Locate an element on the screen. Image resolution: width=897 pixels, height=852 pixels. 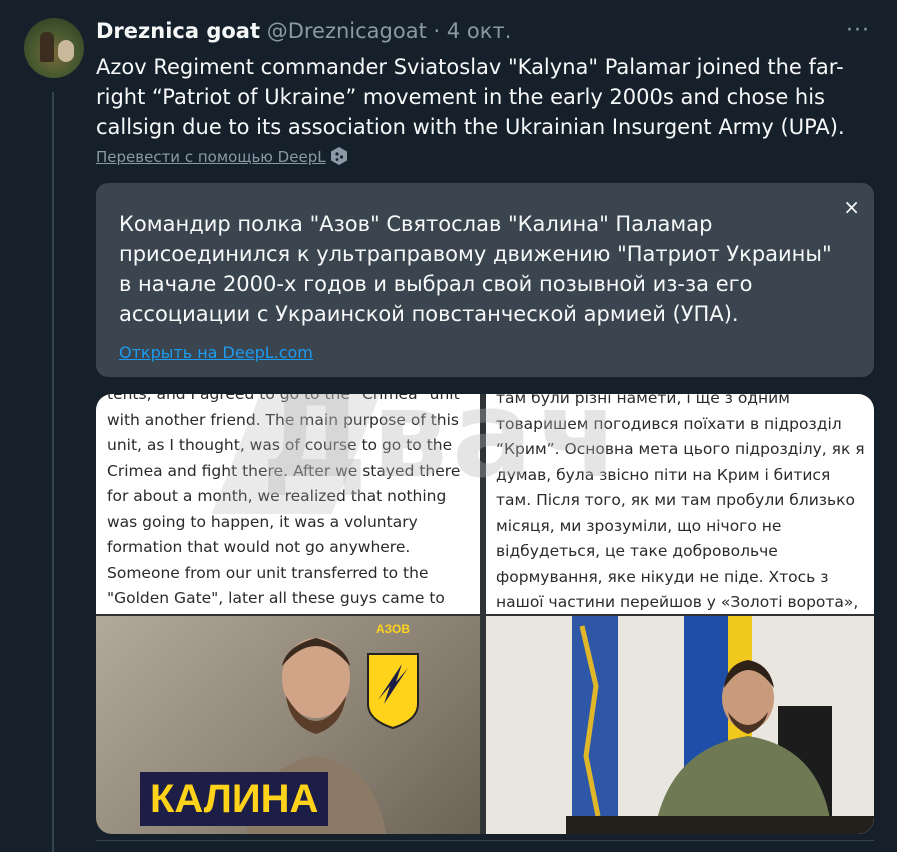
open-deepl-link: Открыть на DeepL.com is located at coordinates (216, 352).